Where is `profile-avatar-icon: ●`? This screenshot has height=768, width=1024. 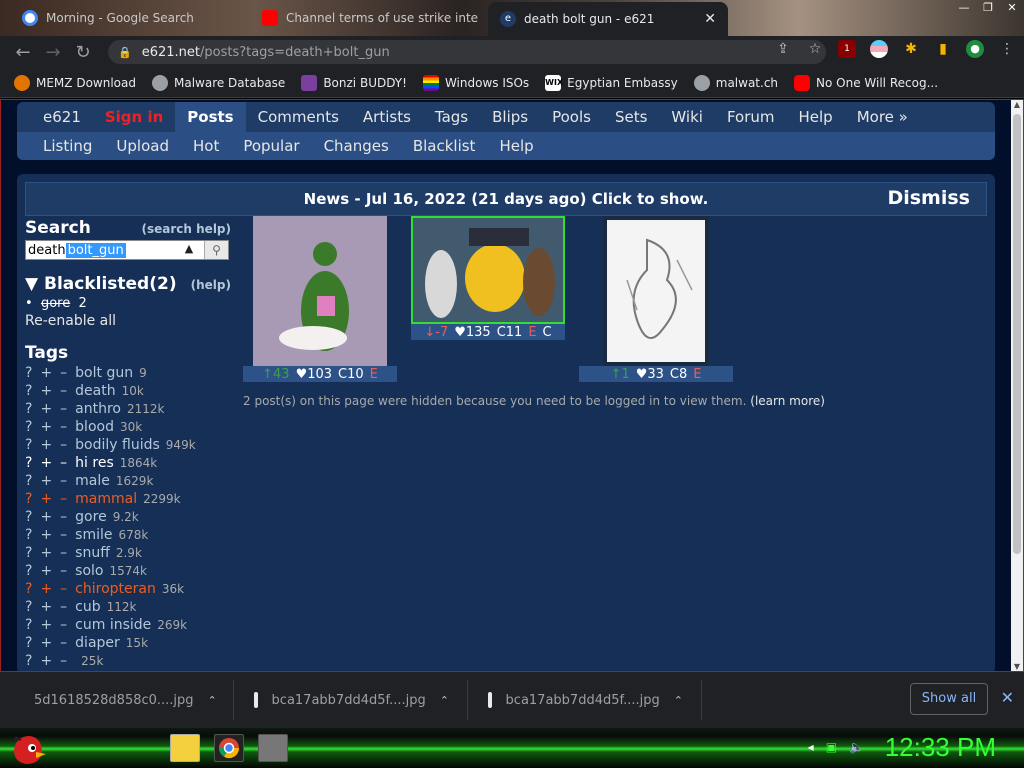
profile-avatar-icon: ● is located at coordinates (975, 49).